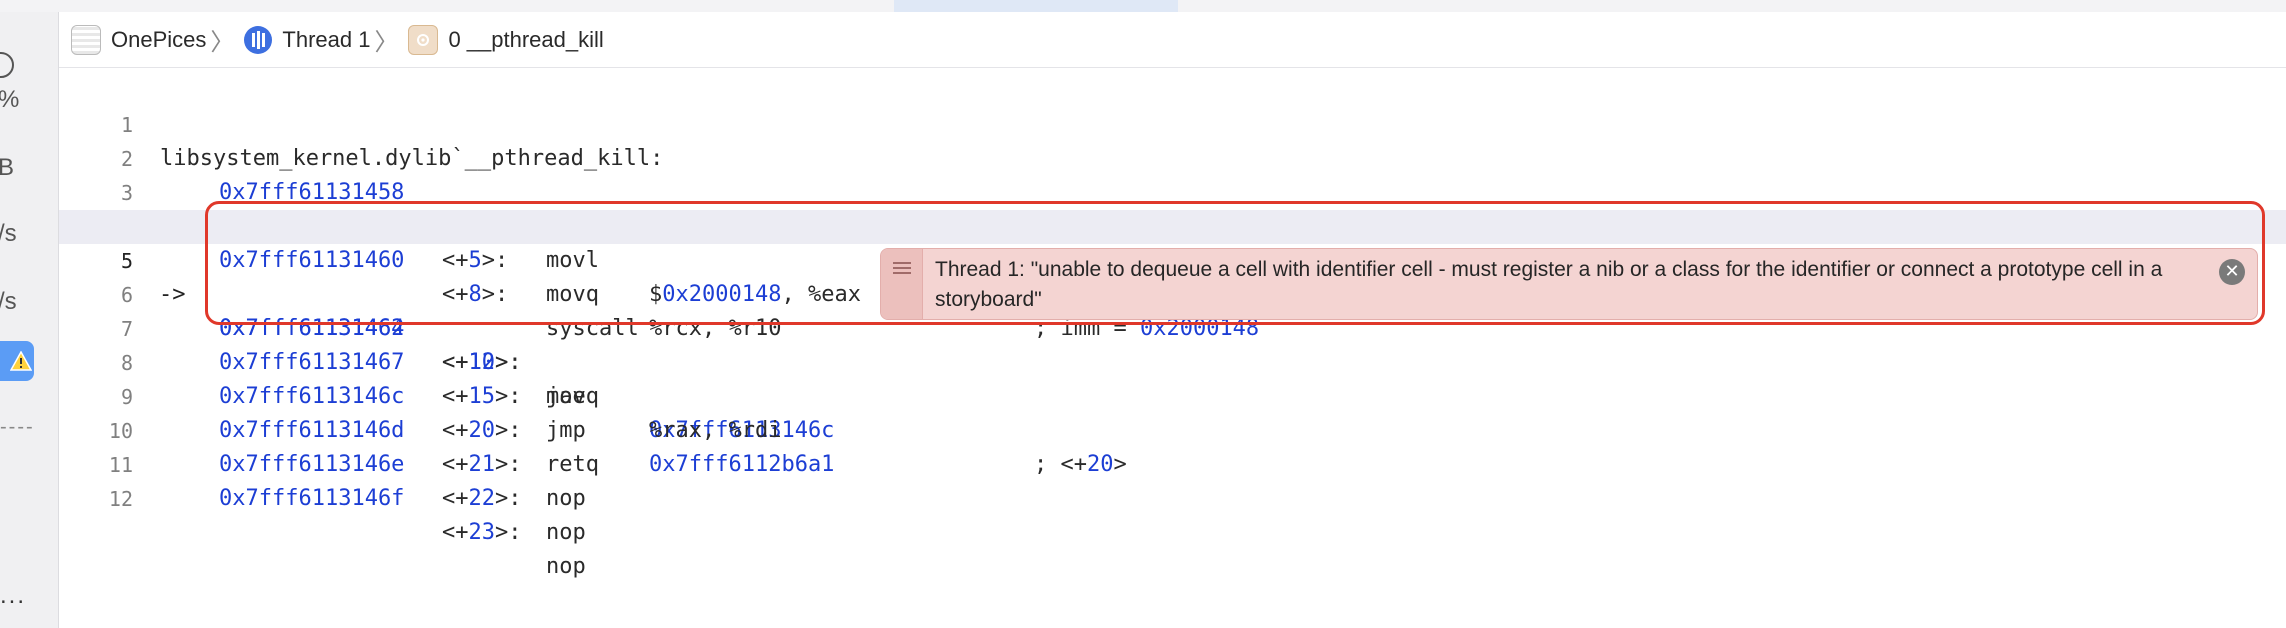  What do you see at coordinates (312, 498) in the screenshot?
I see `instruction-address: 0x7fff6113146f` at bounding box center [312, 498].